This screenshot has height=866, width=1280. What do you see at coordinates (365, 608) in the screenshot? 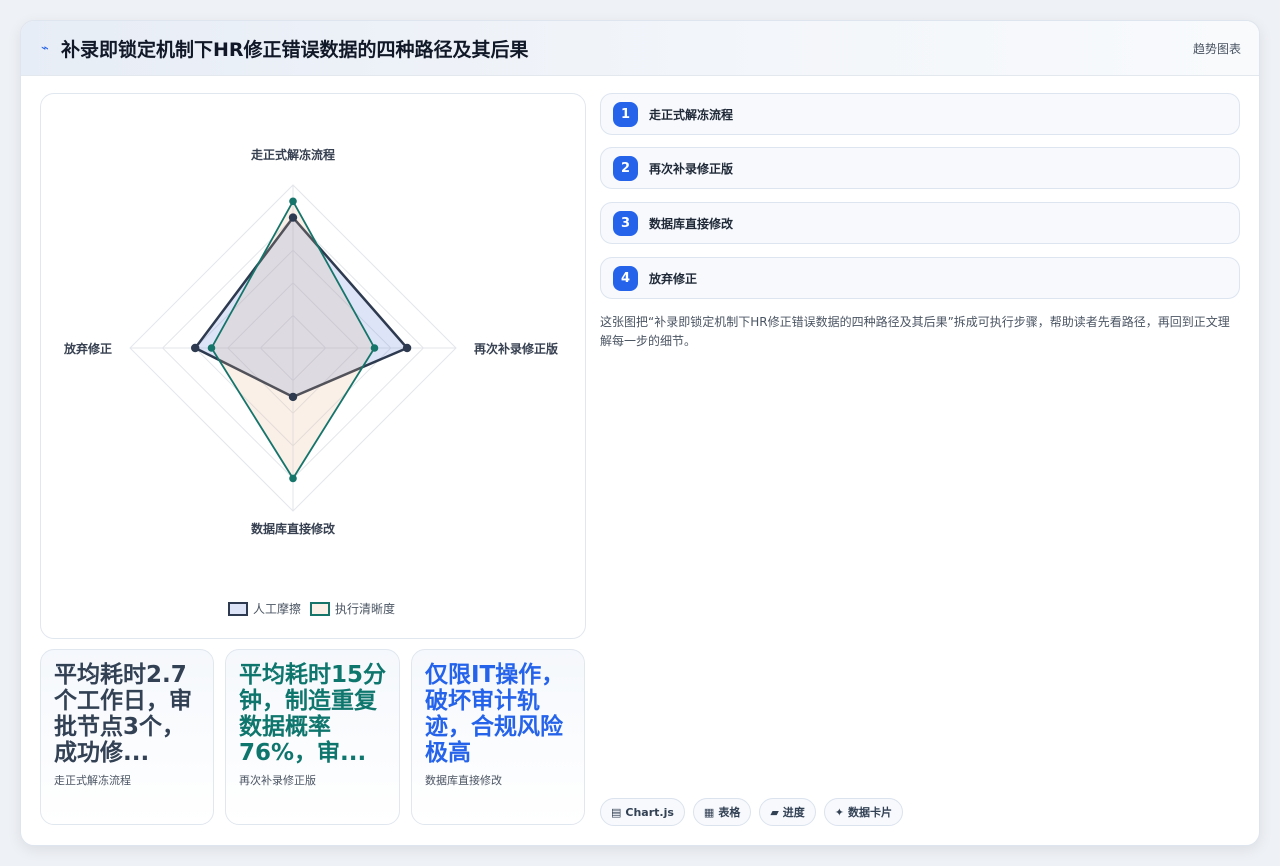
I see `legend-label: 执行清晰度` at bounding box center [365, 608].